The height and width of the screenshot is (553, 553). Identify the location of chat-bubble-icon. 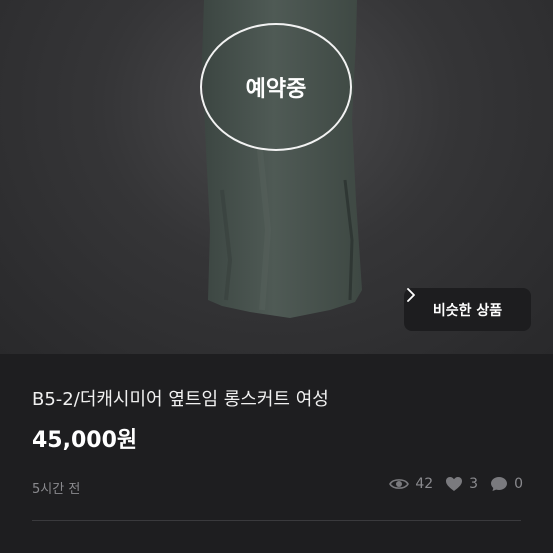
(499, 484).